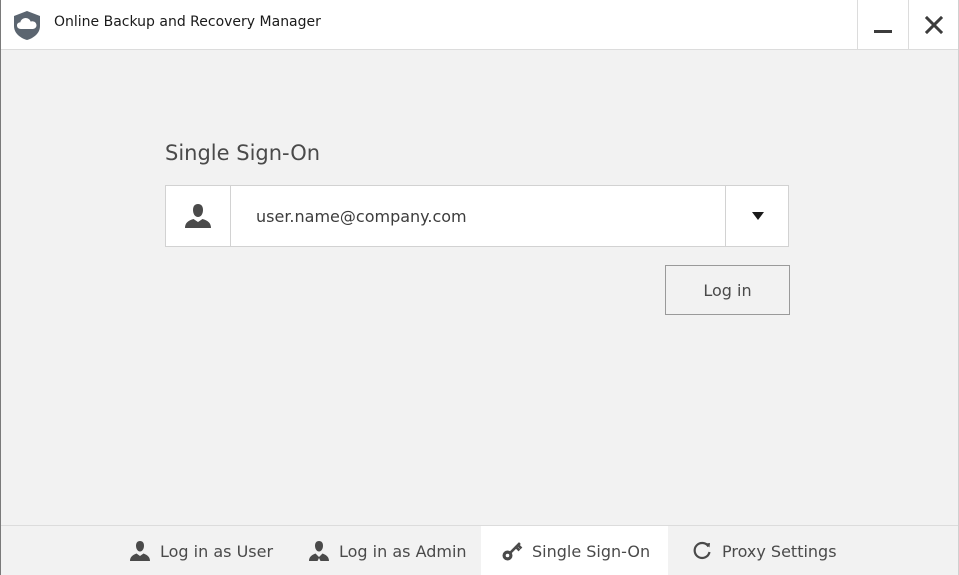 The width and height of the screenshot is (959, 575). Describe the element at coordinates (882, 31) in the screenshot. I see `minimize-icon` at that location.